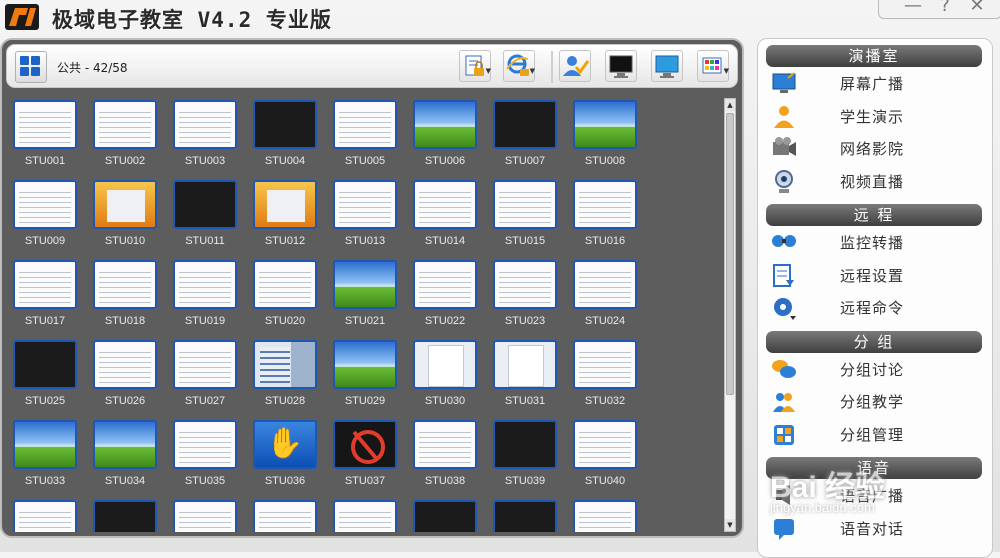 This screenshot has width=1000, height=558. I want to click on monitor-button, so click(667, 66).